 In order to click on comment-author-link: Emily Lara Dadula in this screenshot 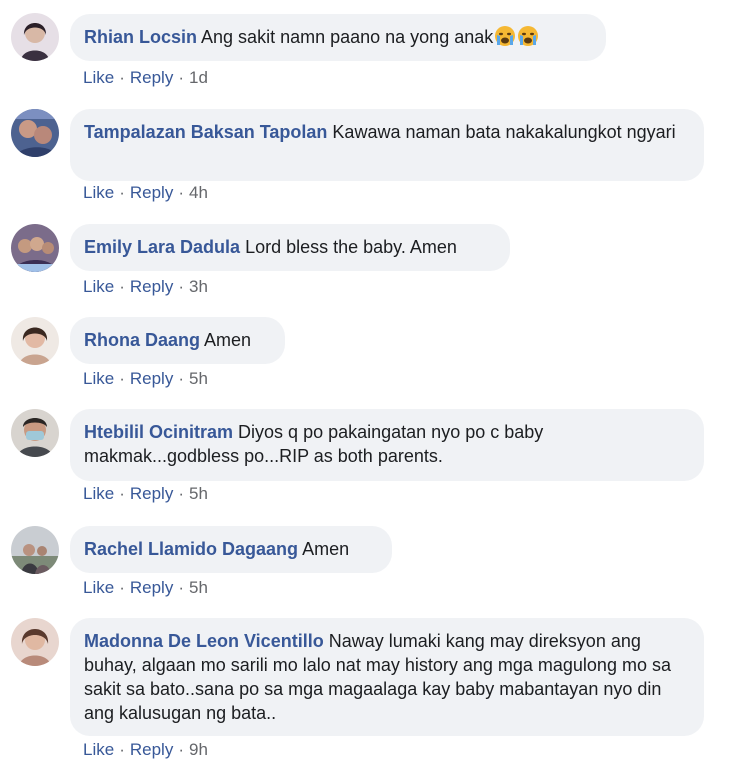, I will do `click(162, 247)`.